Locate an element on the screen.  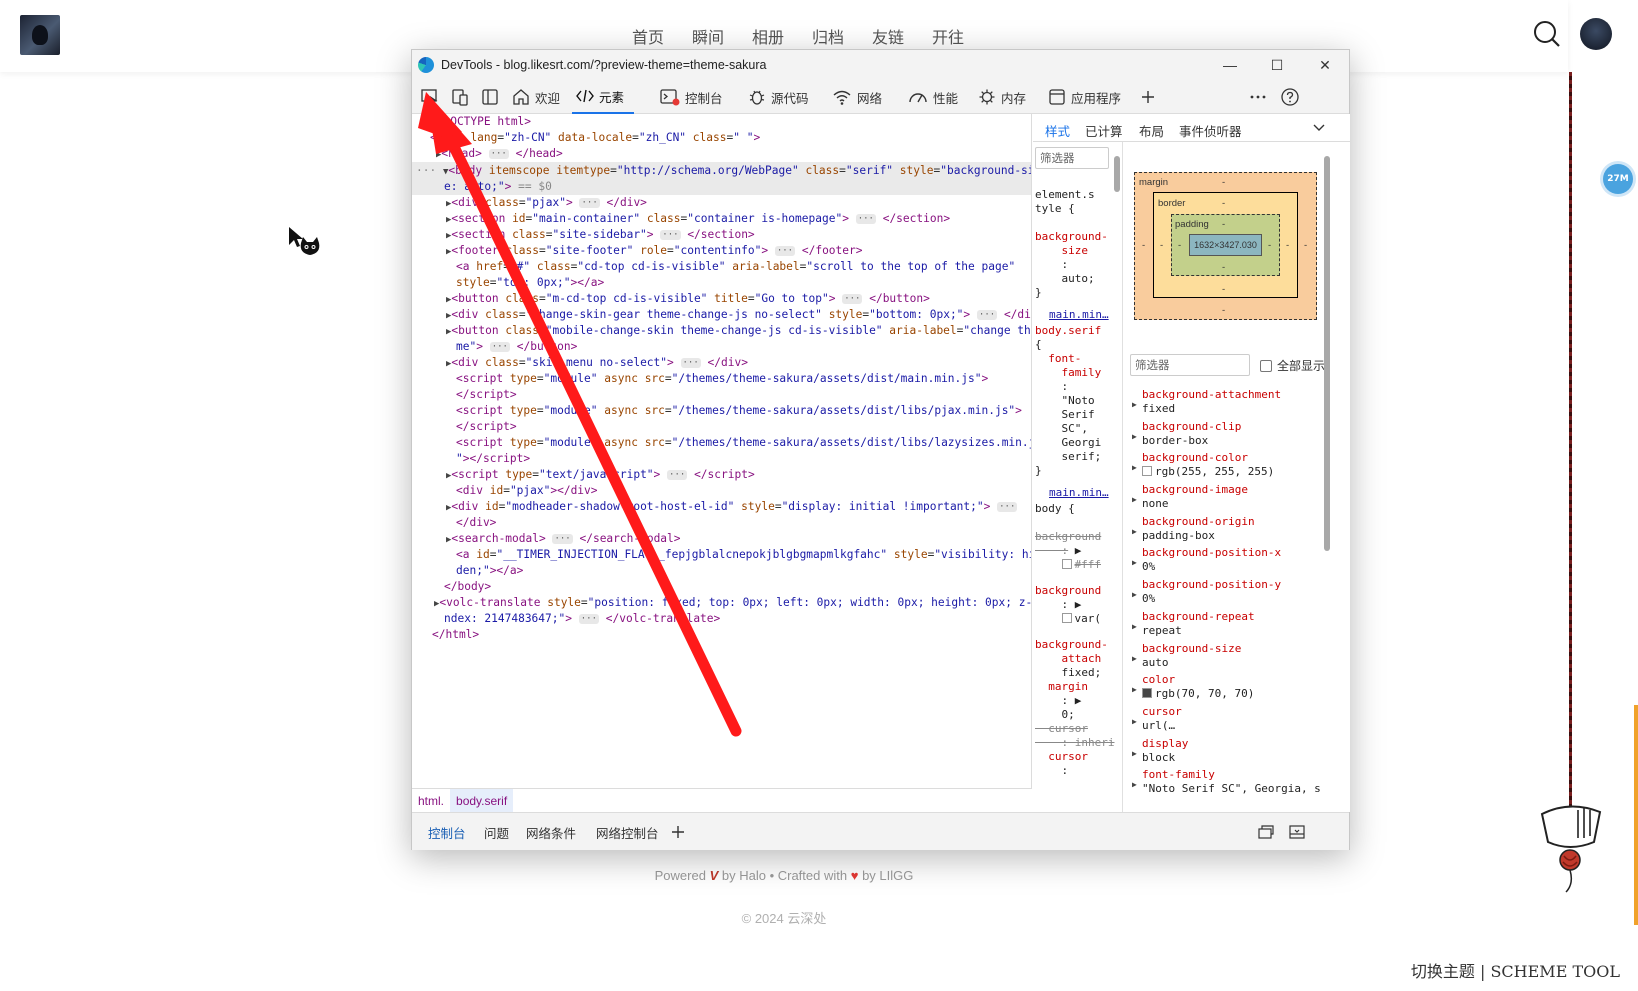
computed-property: ▶ background-position-y 0% is located at coordinates (1229, 594).